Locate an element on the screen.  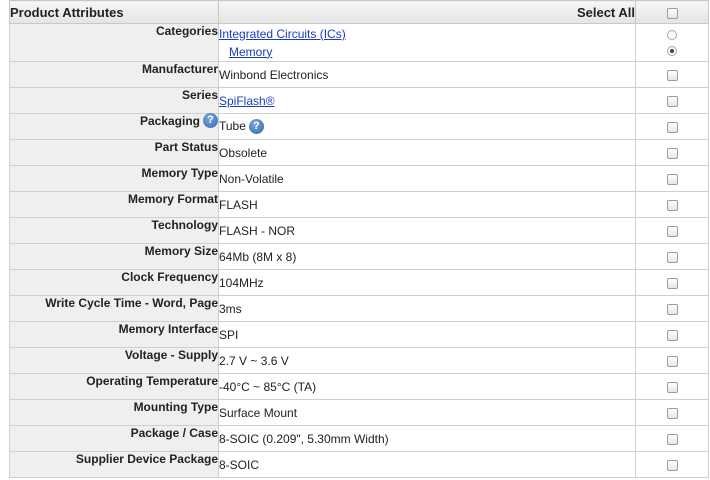
row-label-text: Memory Size is located at coordinates (181, 251).